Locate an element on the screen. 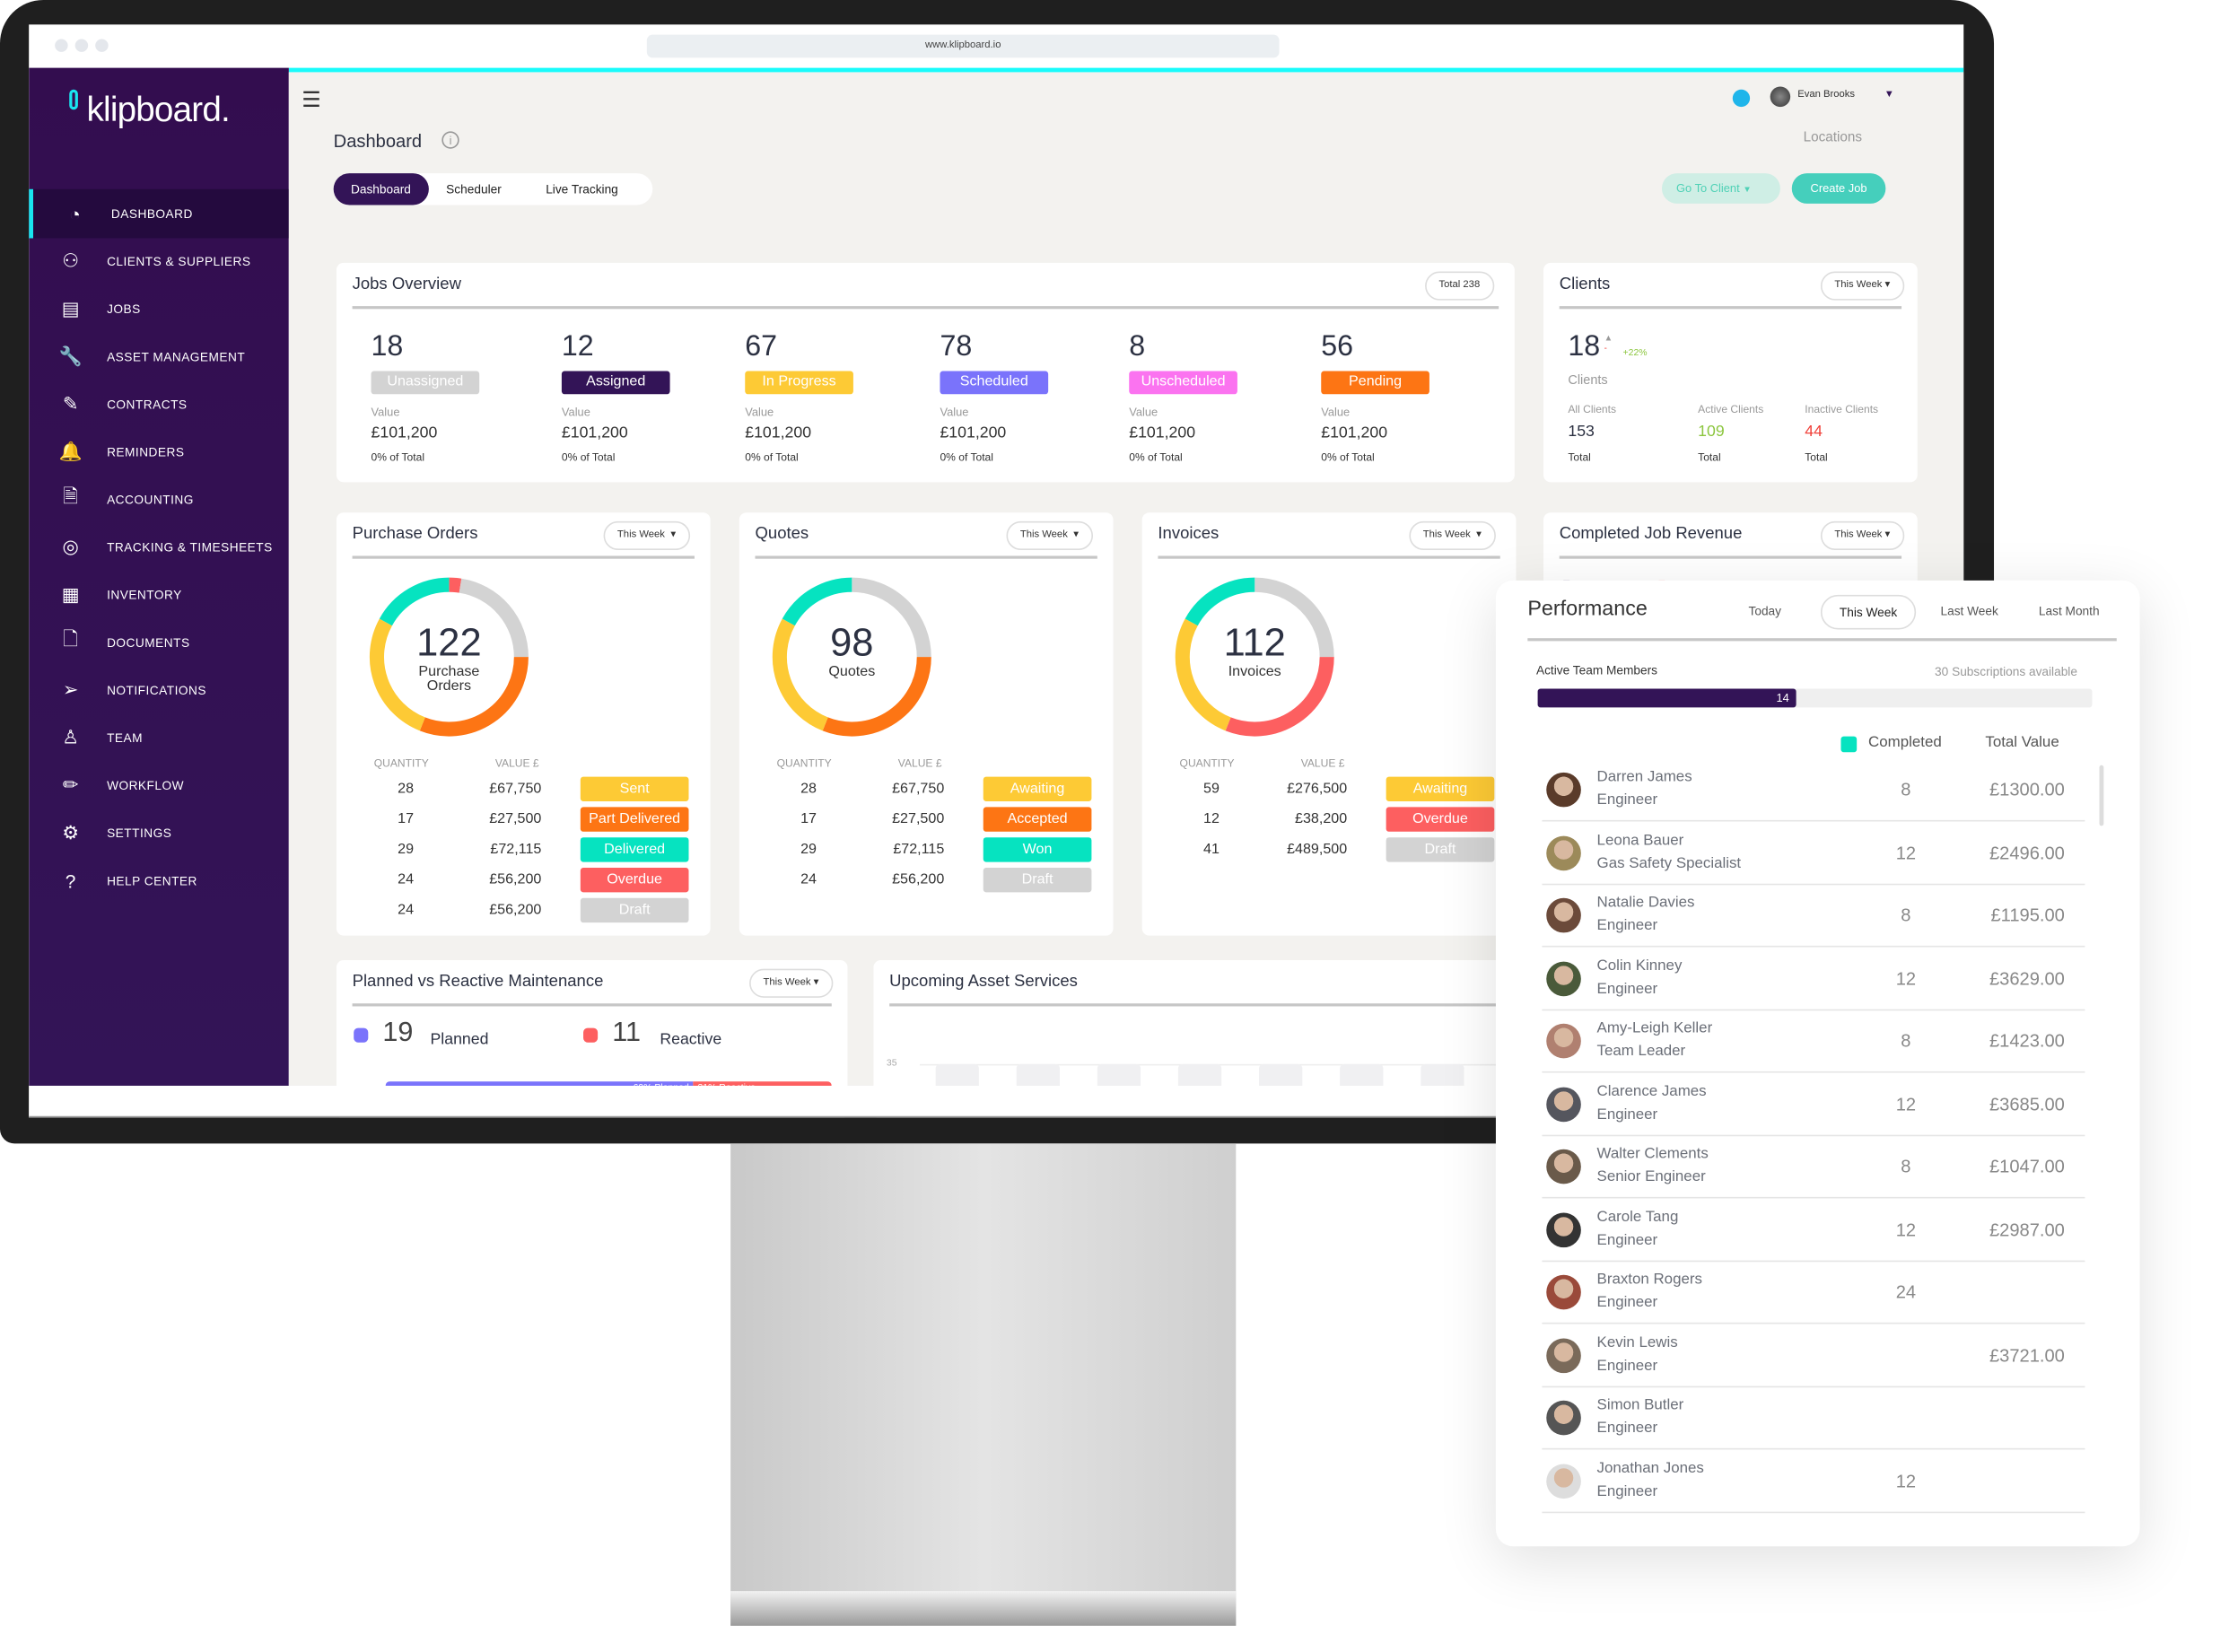 The height and width of the screenshot is (1652, 2238). sidebar-item-team: ♙ TEAM is located at coordinates (159, 738).